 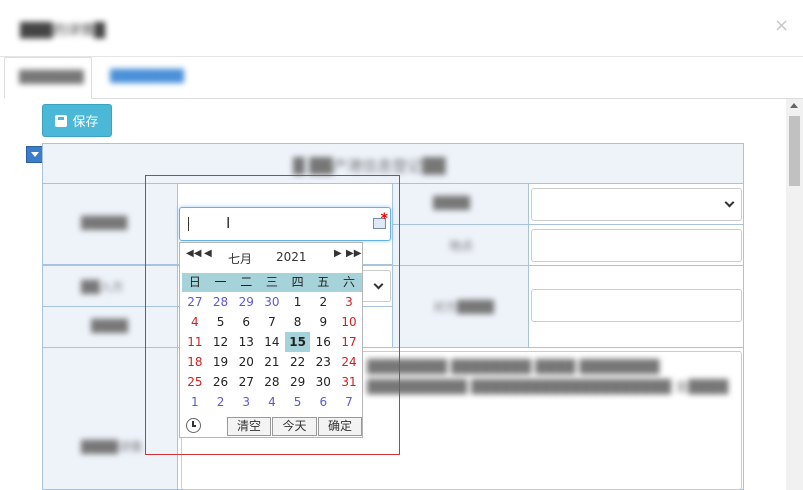 What do you see at coordinates (195, 382) in the screenshot?
I see `calendar-day: 25` at bounding box center [195, 382].